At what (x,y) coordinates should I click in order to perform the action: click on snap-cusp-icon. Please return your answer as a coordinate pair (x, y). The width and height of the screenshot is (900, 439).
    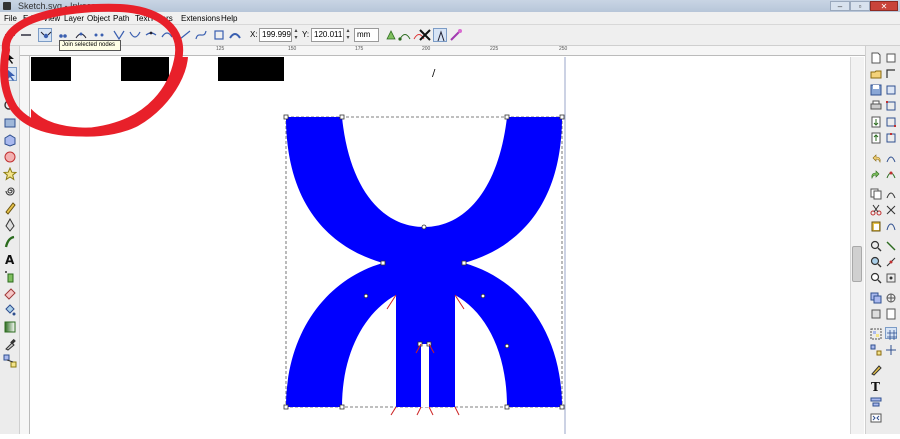
    Looking at the image, I should click on (891, 245).